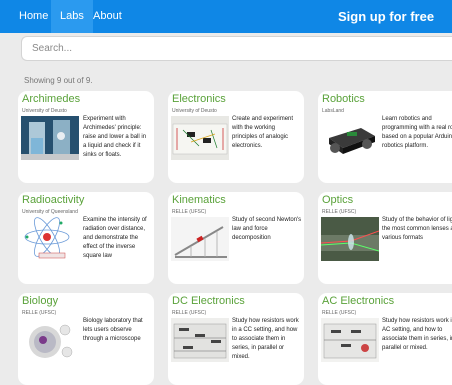 The width and height of the screenshot is (452, 385). What do you see at coordinates (386, 16) in the screenshot?
I see `sign-up-button: Sign up for free` at bounding box center [386, 16].